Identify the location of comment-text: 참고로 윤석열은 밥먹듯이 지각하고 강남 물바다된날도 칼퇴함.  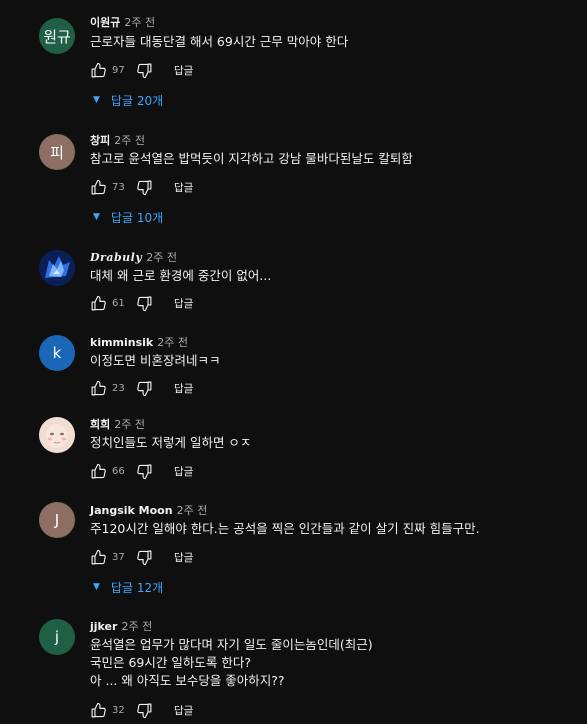
(251, 159).